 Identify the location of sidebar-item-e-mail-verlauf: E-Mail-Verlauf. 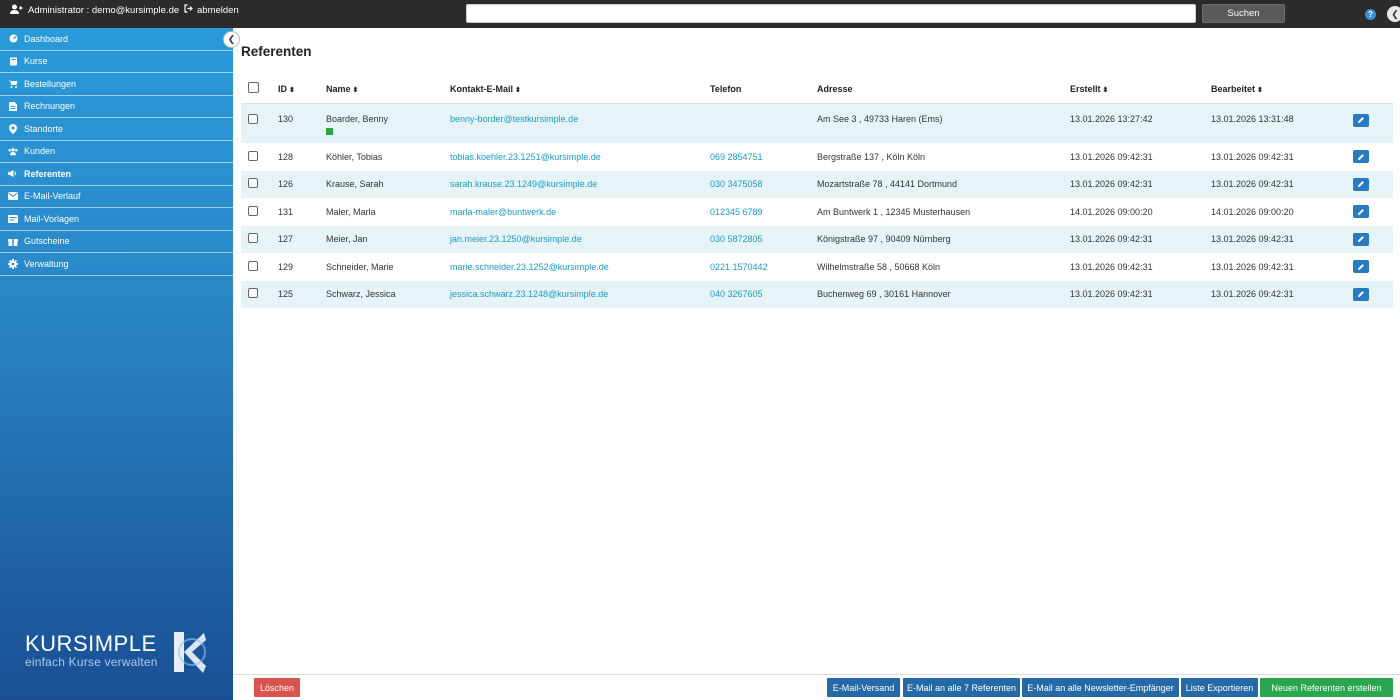
(116, 197).